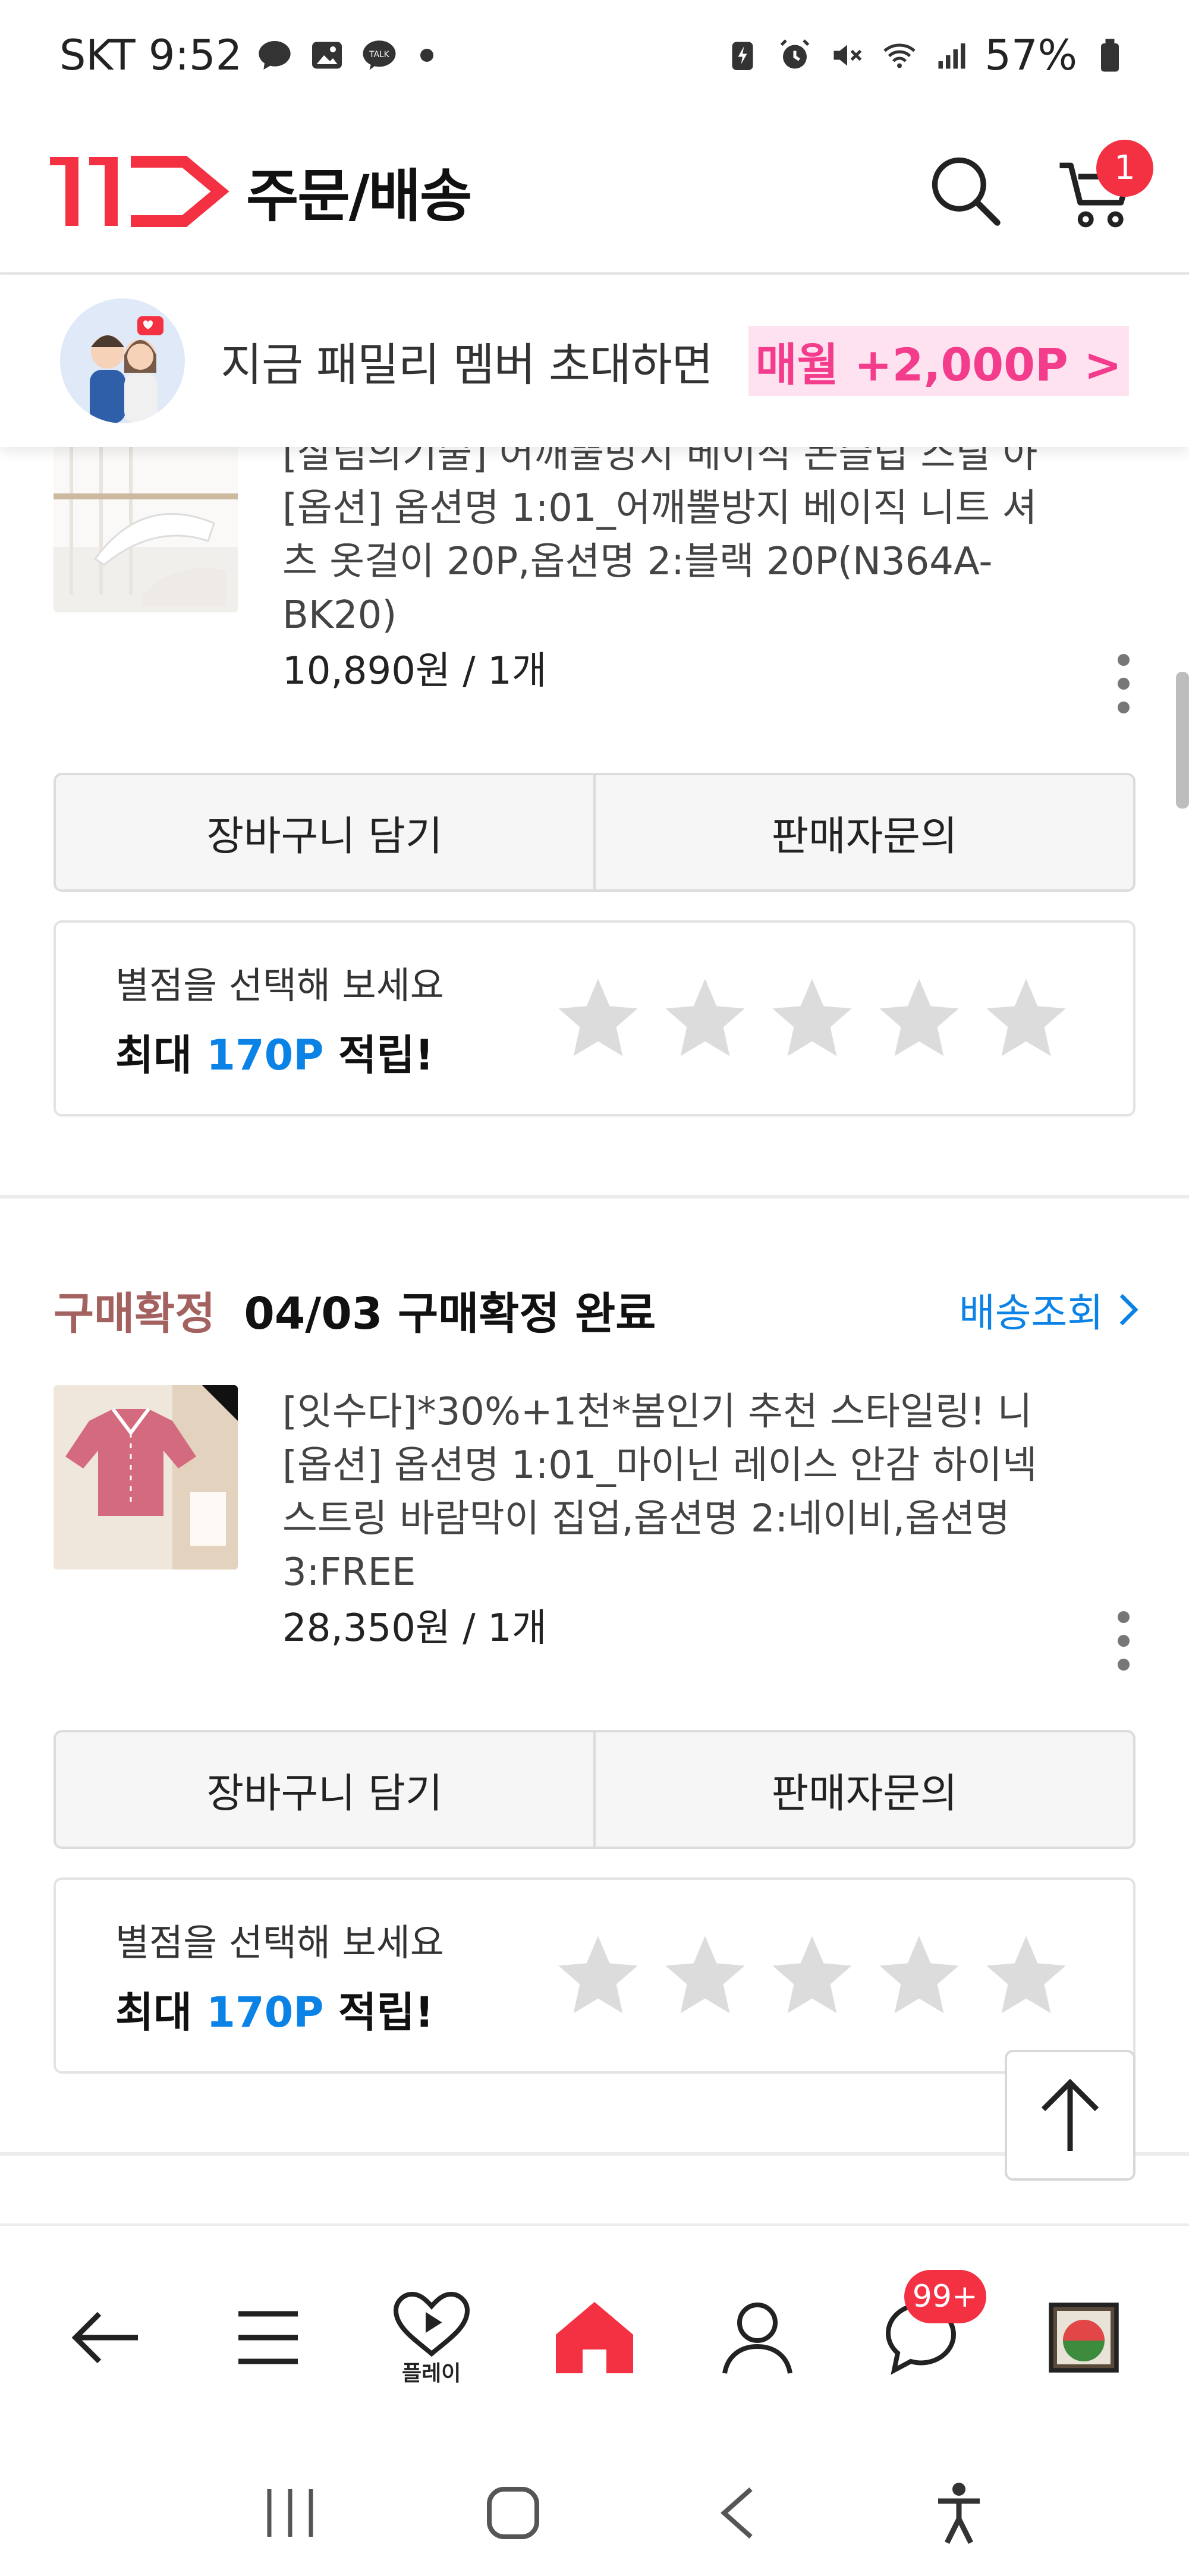  I want to click on recent-apps-button, so click(290, 2513).